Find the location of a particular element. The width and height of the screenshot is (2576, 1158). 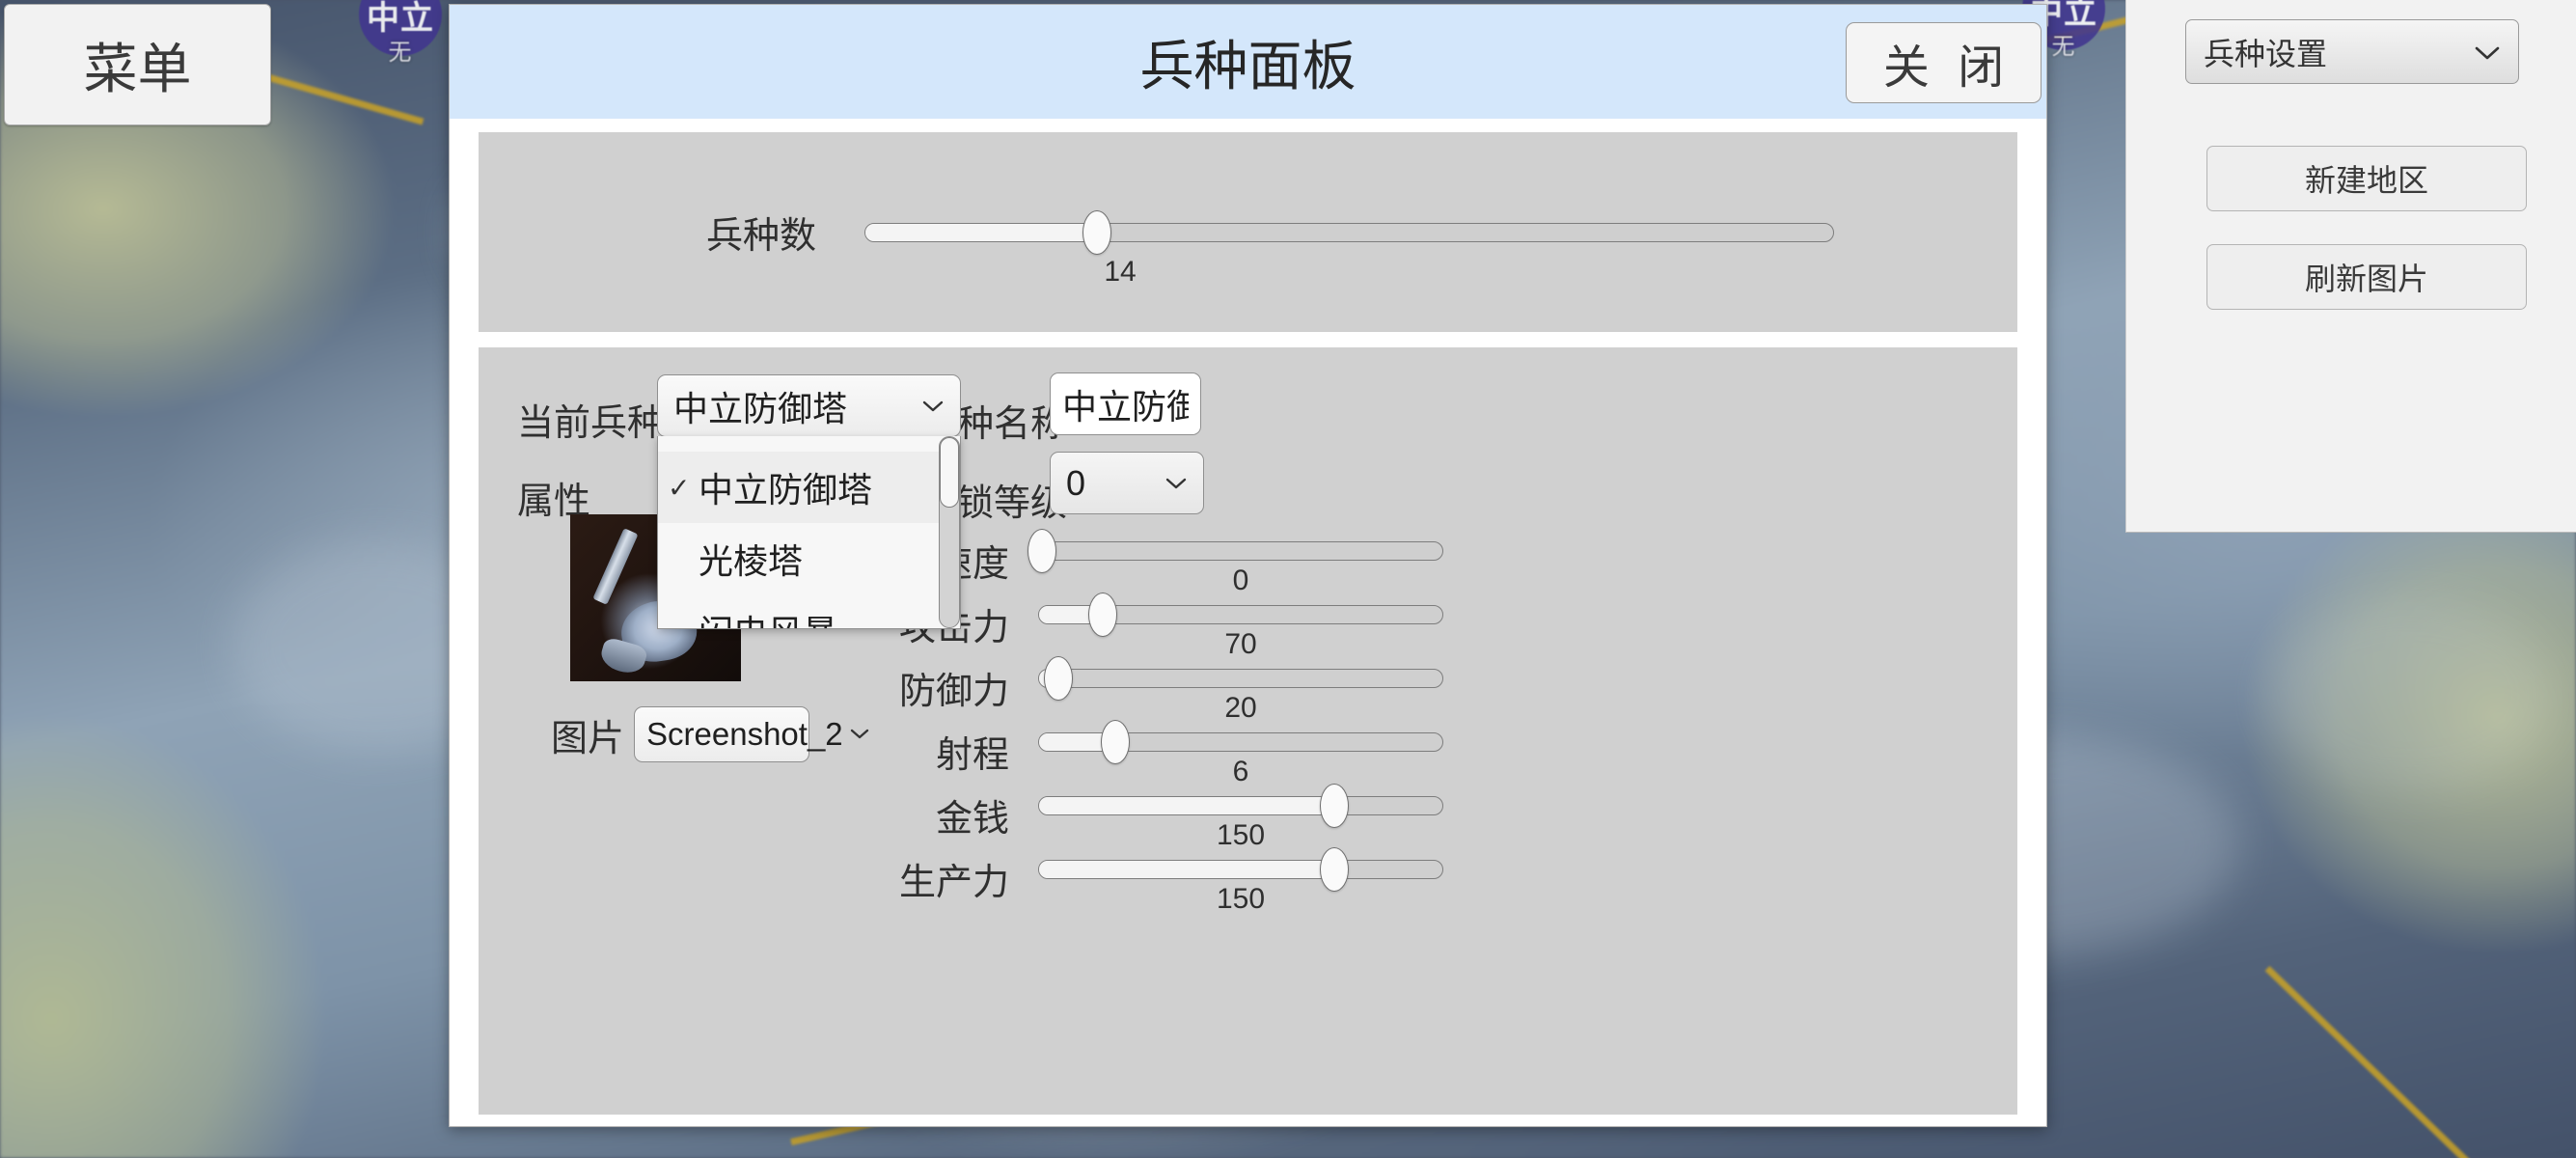

page-title: 兵种面板 is located at coordinates (1248, 65).